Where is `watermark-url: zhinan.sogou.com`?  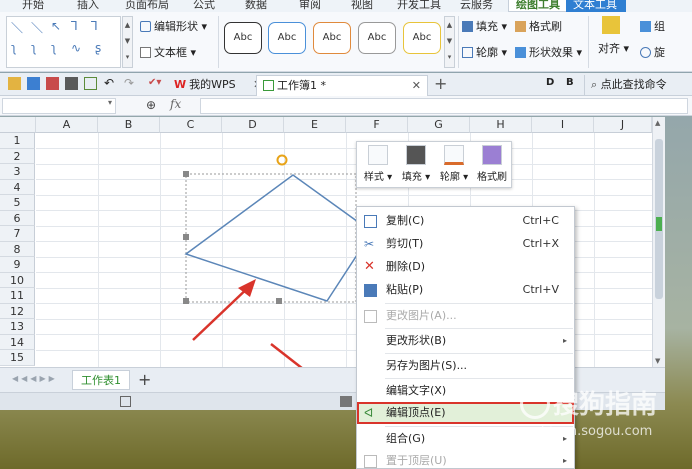
watermark-url: zhinan.sogou.com is located at coordinates (593, 431).